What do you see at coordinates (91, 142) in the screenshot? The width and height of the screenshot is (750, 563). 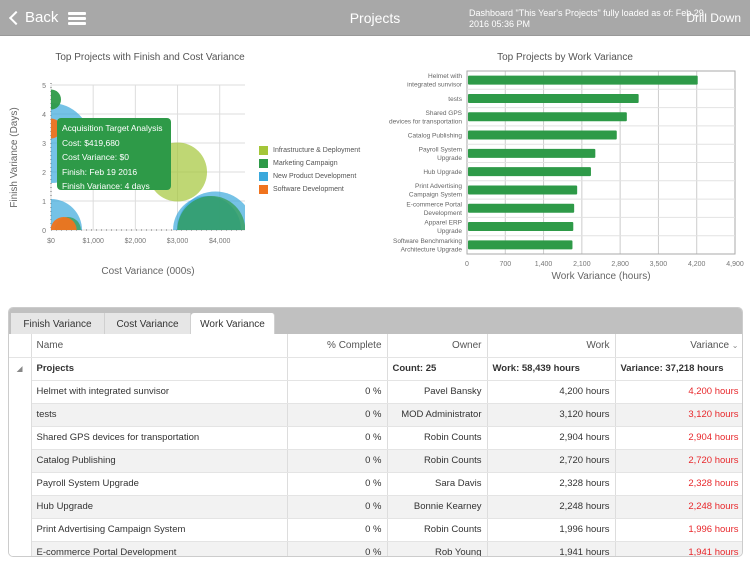 I see `tooltip-line: Cost: $419,680` at bounding box center [91, 142].